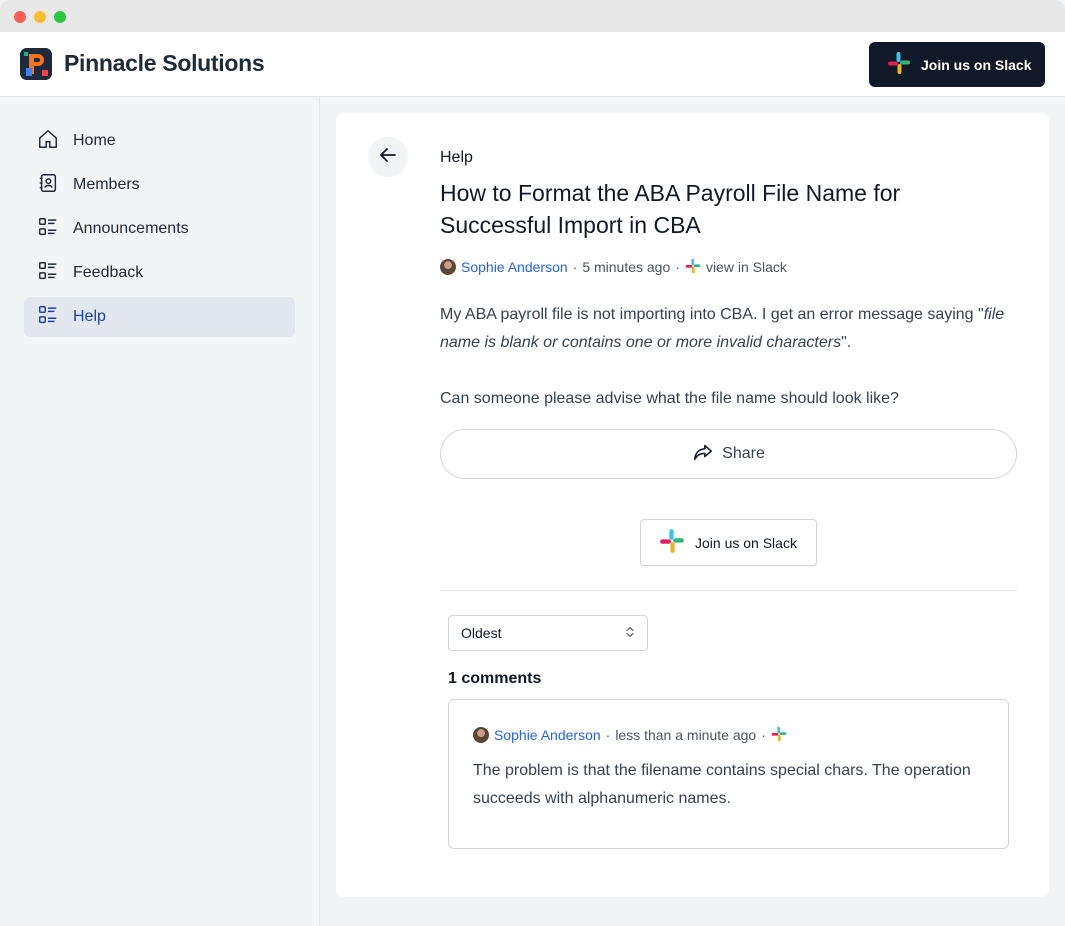 The width and height of the screenshot is (1065, 926). I want to click on back-button, so click(388, 157).